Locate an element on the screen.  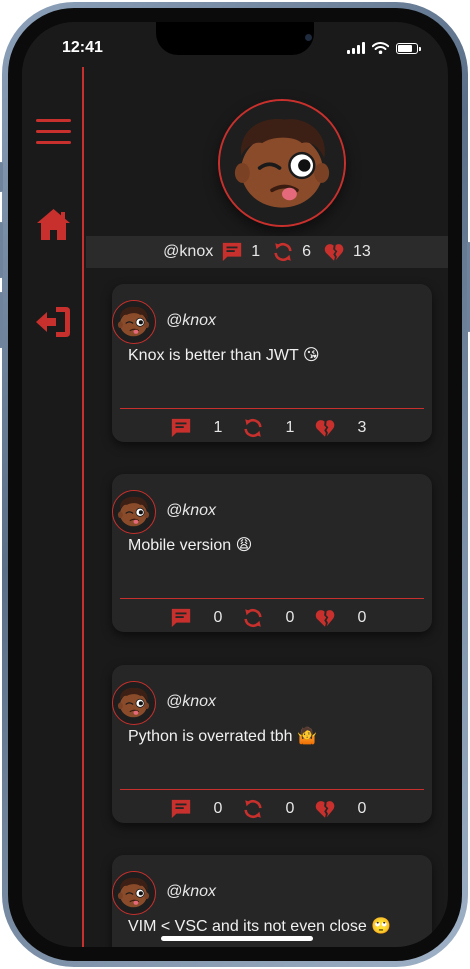
wifi-icon is located at coordinates (380, 48).